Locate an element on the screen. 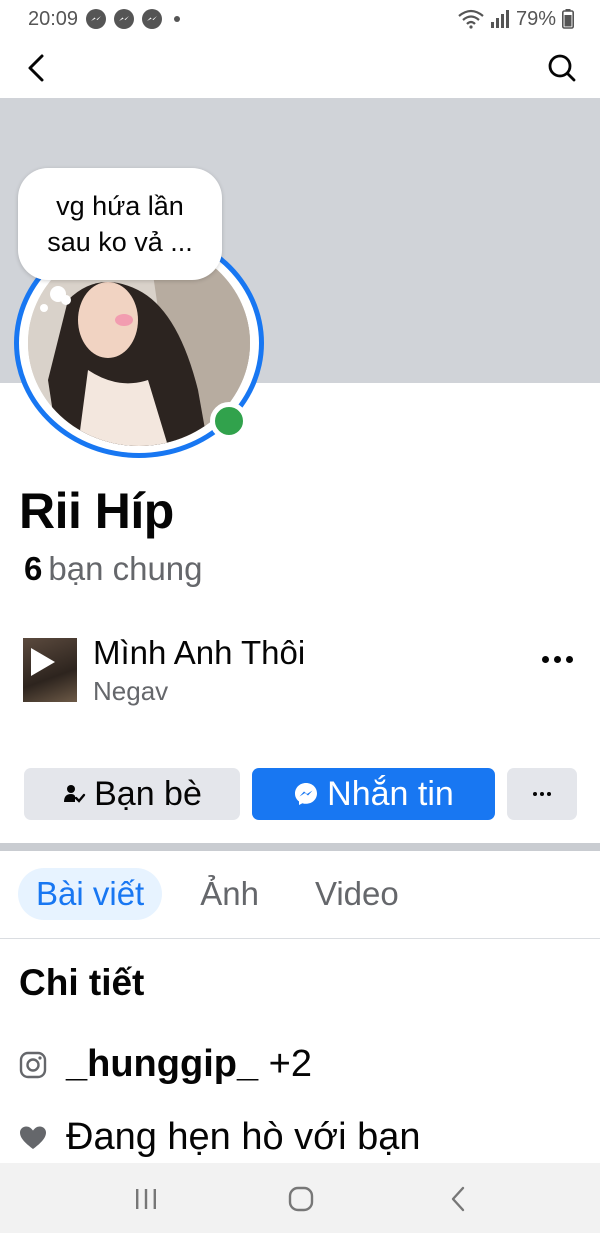 This screenshot has height=1233, width=600. message-button: Nhắn tin is located at coordinates (373, 794).